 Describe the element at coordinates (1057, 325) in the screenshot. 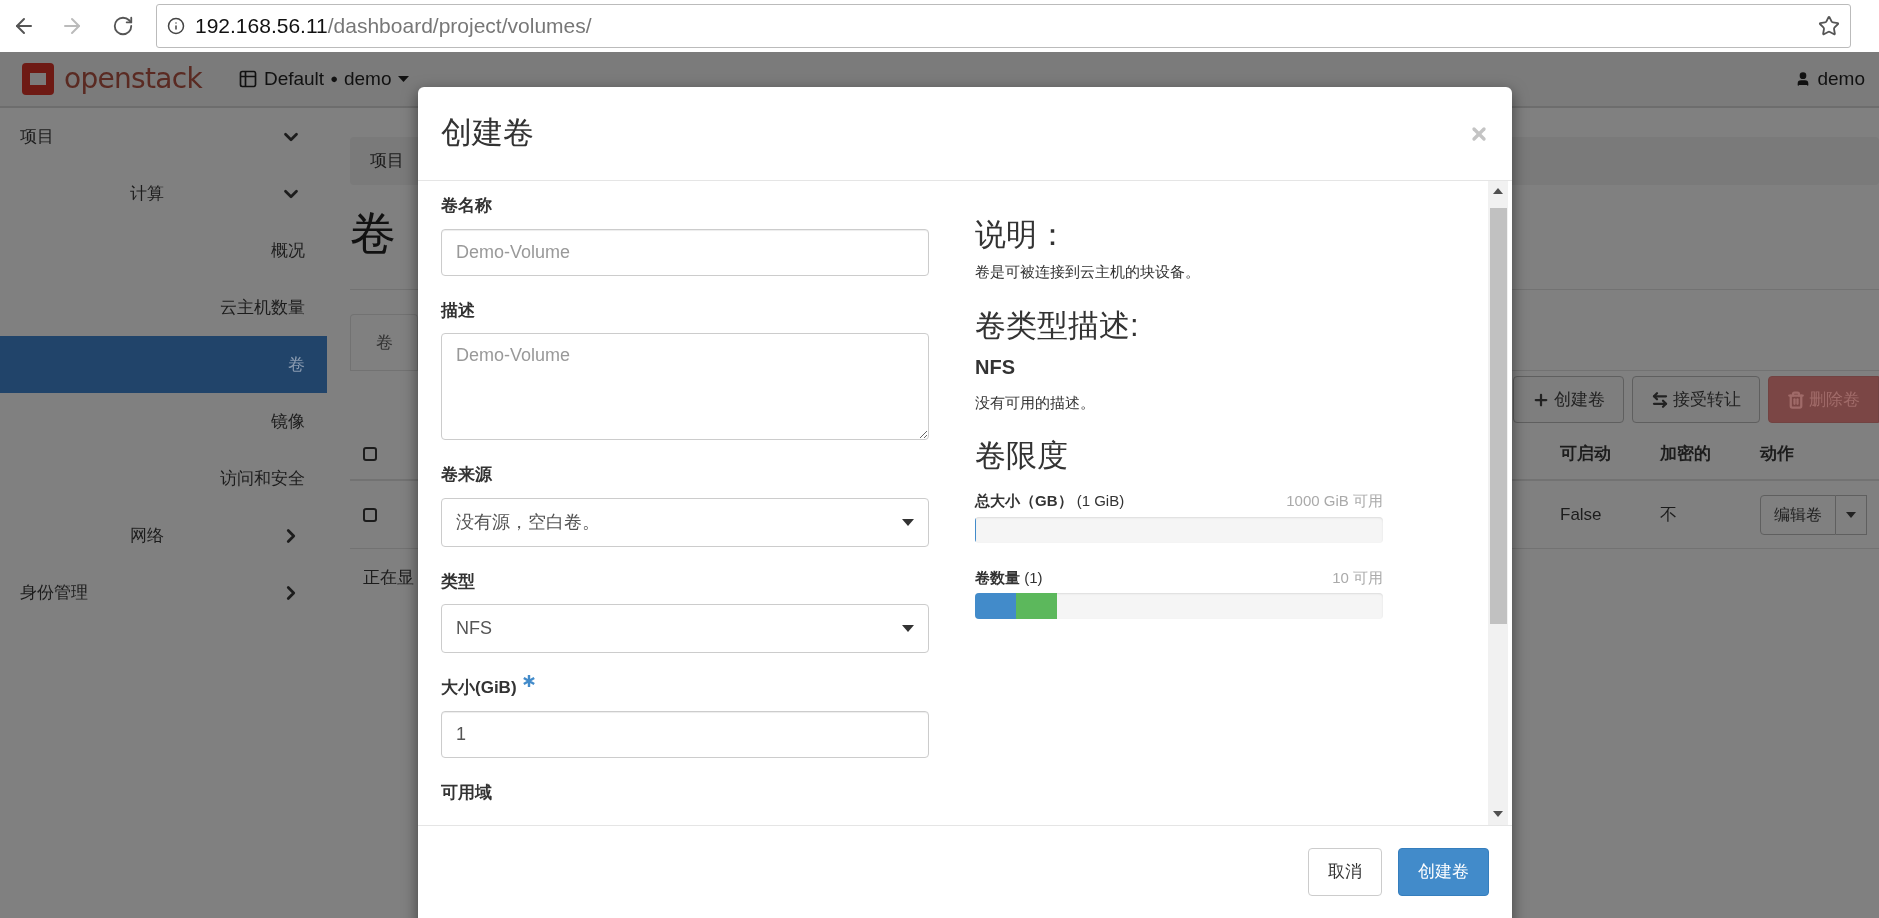

I see `section-heading: 卷类型描述:` at that location.